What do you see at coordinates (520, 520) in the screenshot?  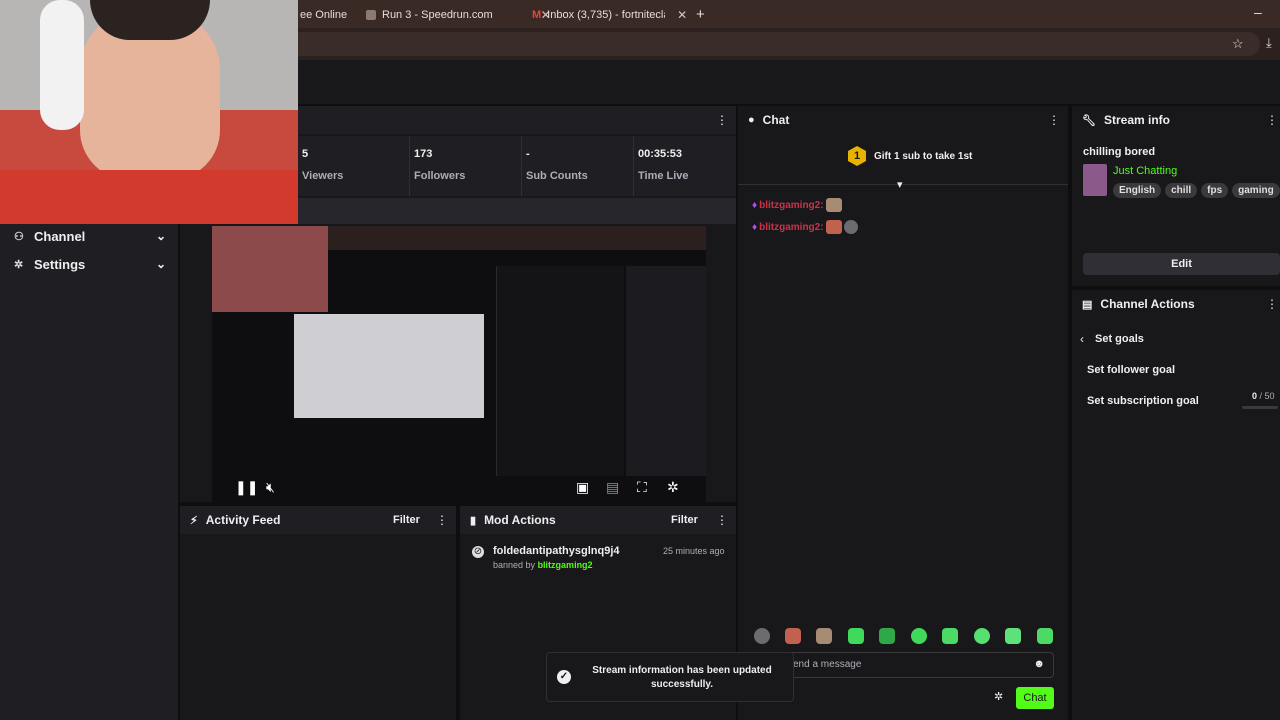 I see `panel-title: Mod Actions` at bounding box center [520, 520].